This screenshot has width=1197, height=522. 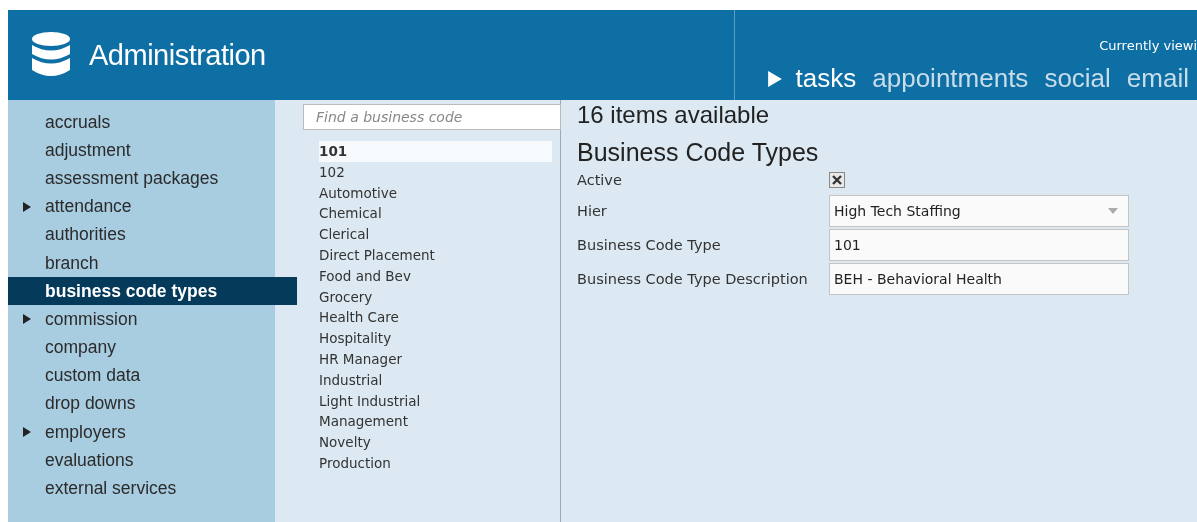 What do you see at coordinates (950, 78) in the screenshot?
I see `nav-tab: appointments` at bounding box center [950, 78].